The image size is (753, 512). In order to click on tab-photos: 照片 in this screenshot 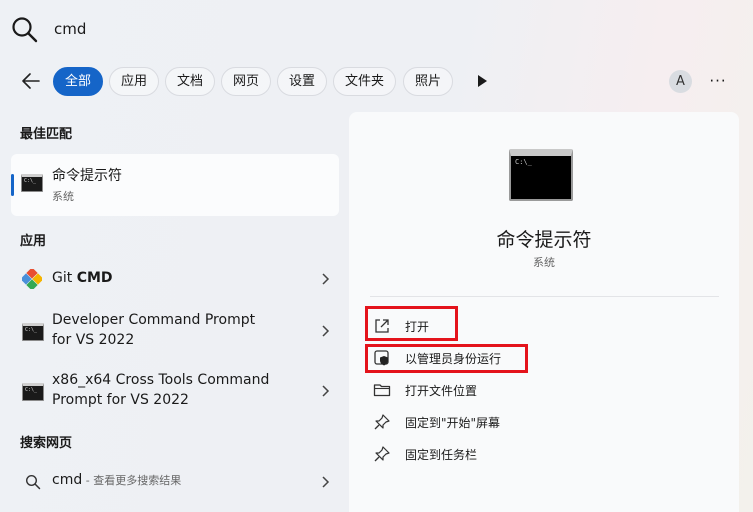, I will do `click(428, 81)`.